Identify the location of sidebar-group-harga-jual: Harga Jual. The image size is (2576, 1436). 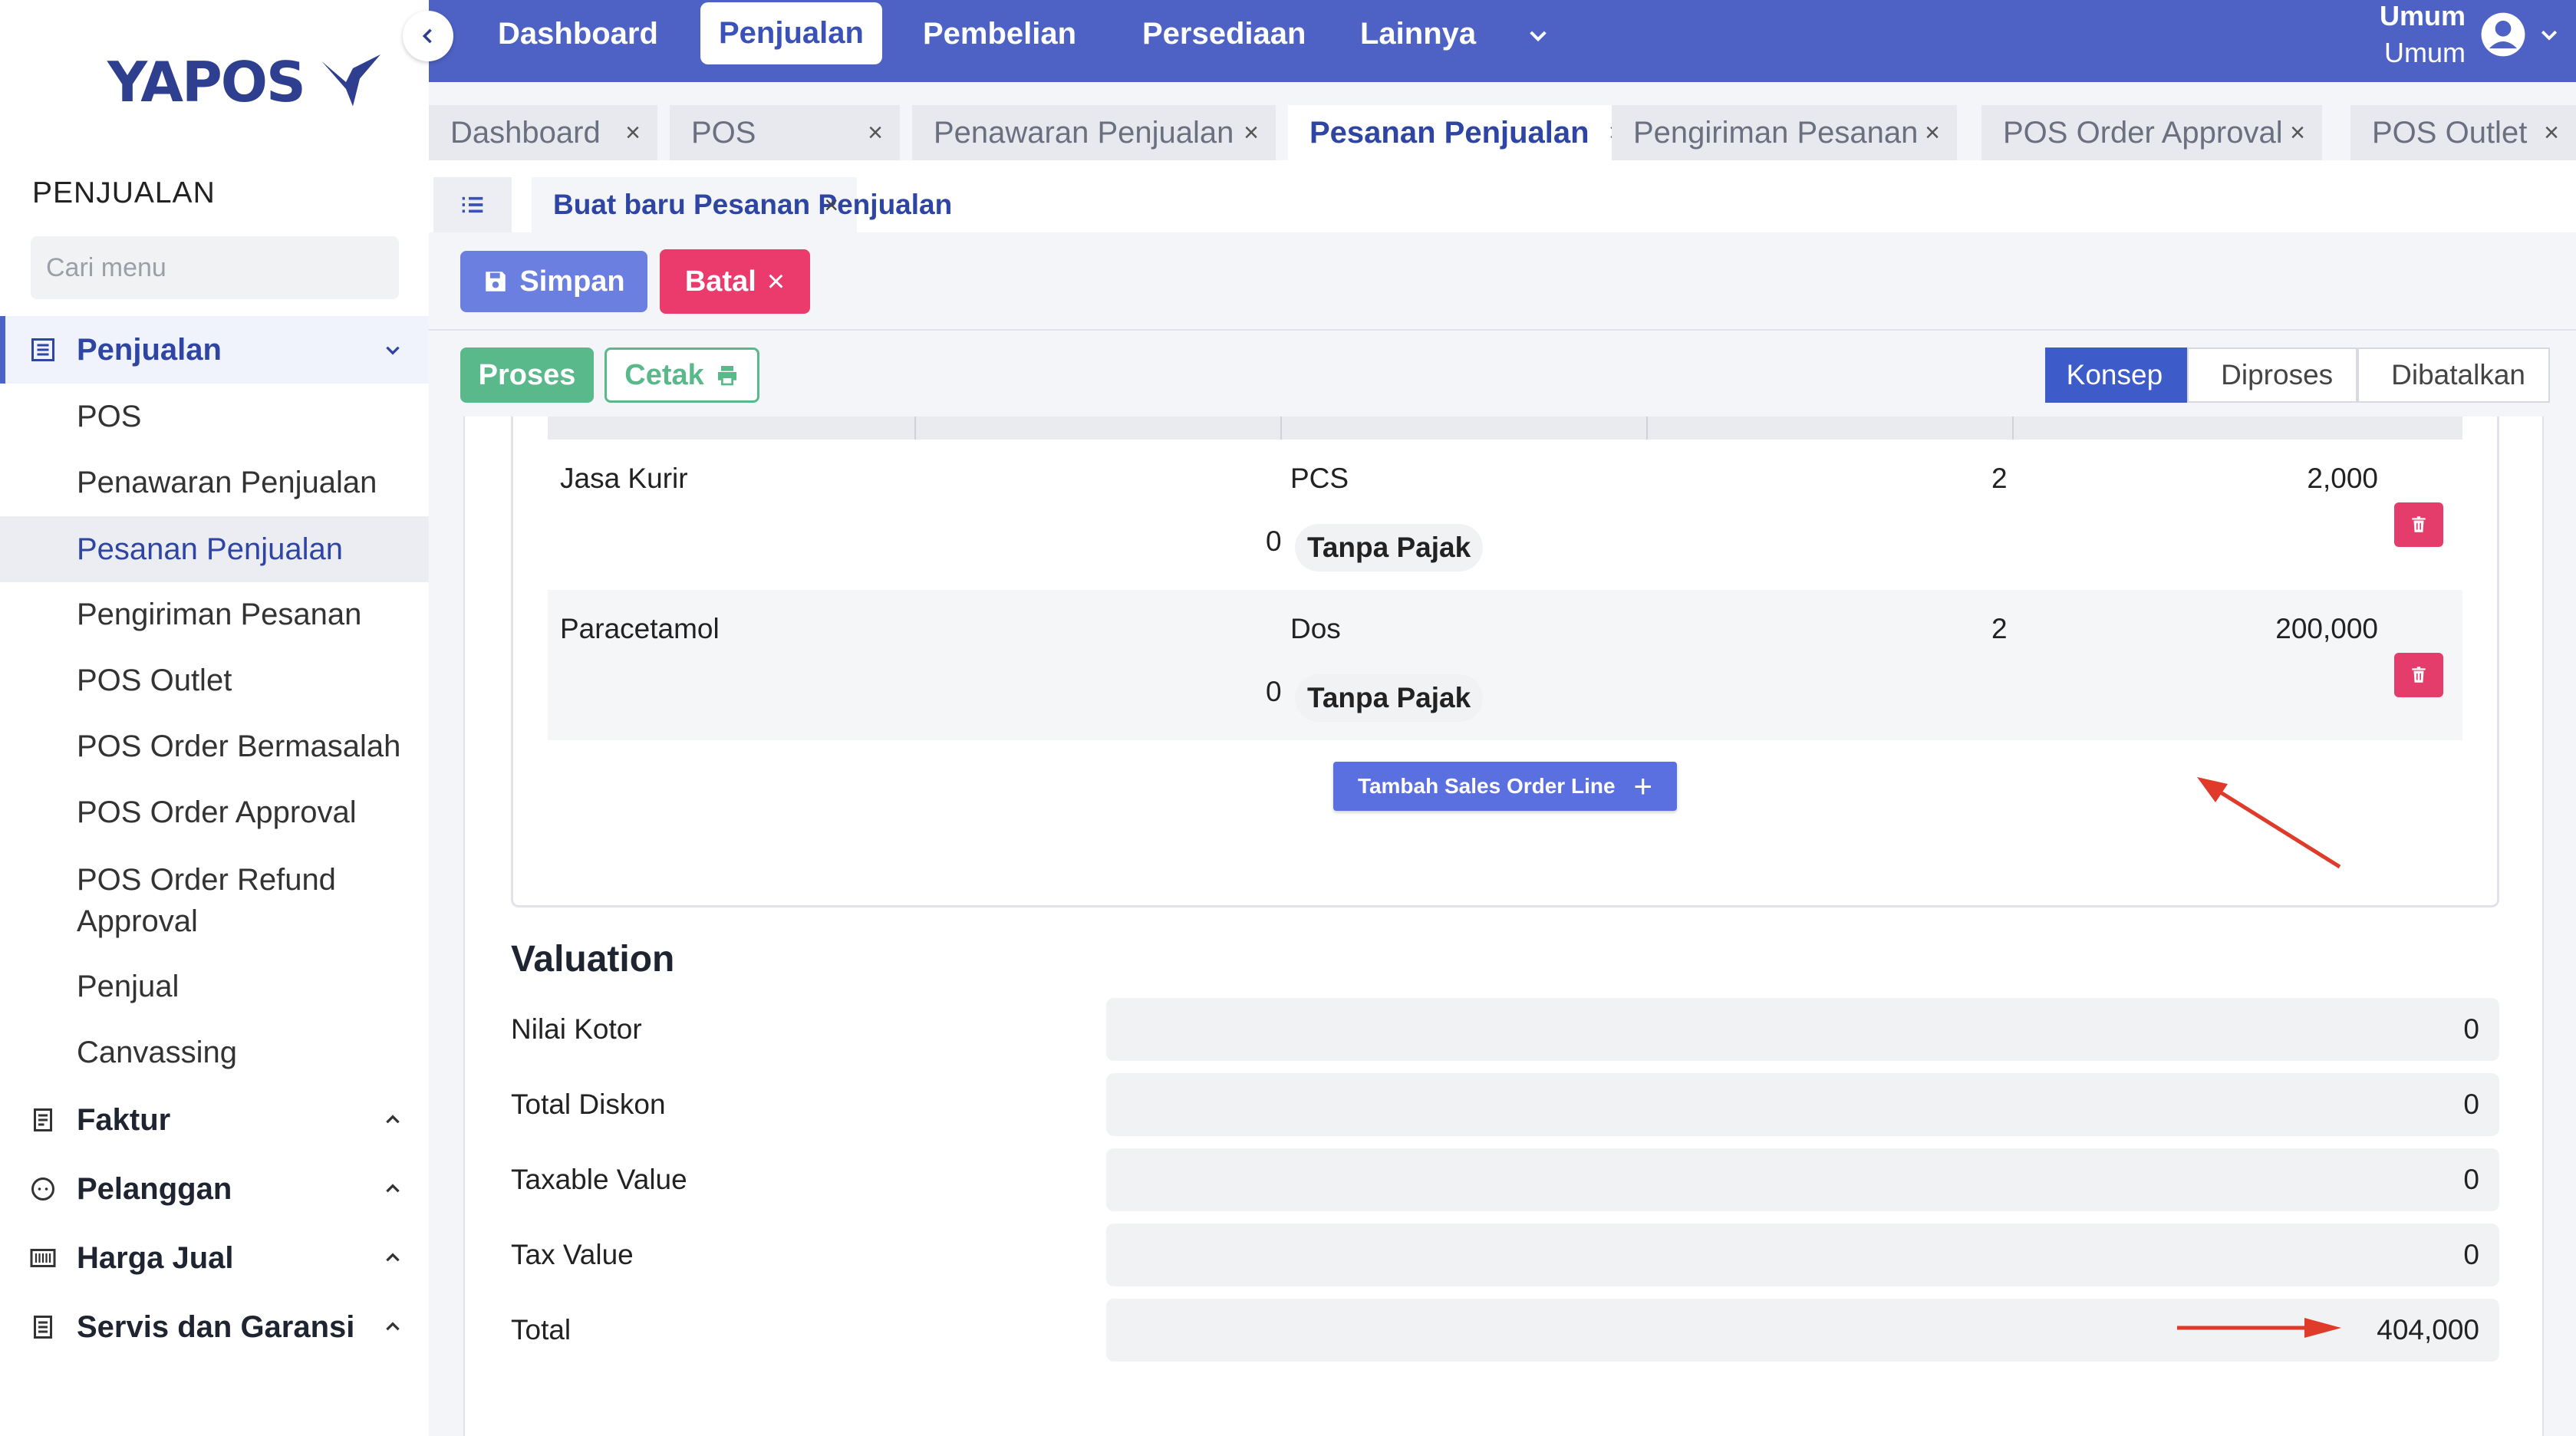
(214, 1258).